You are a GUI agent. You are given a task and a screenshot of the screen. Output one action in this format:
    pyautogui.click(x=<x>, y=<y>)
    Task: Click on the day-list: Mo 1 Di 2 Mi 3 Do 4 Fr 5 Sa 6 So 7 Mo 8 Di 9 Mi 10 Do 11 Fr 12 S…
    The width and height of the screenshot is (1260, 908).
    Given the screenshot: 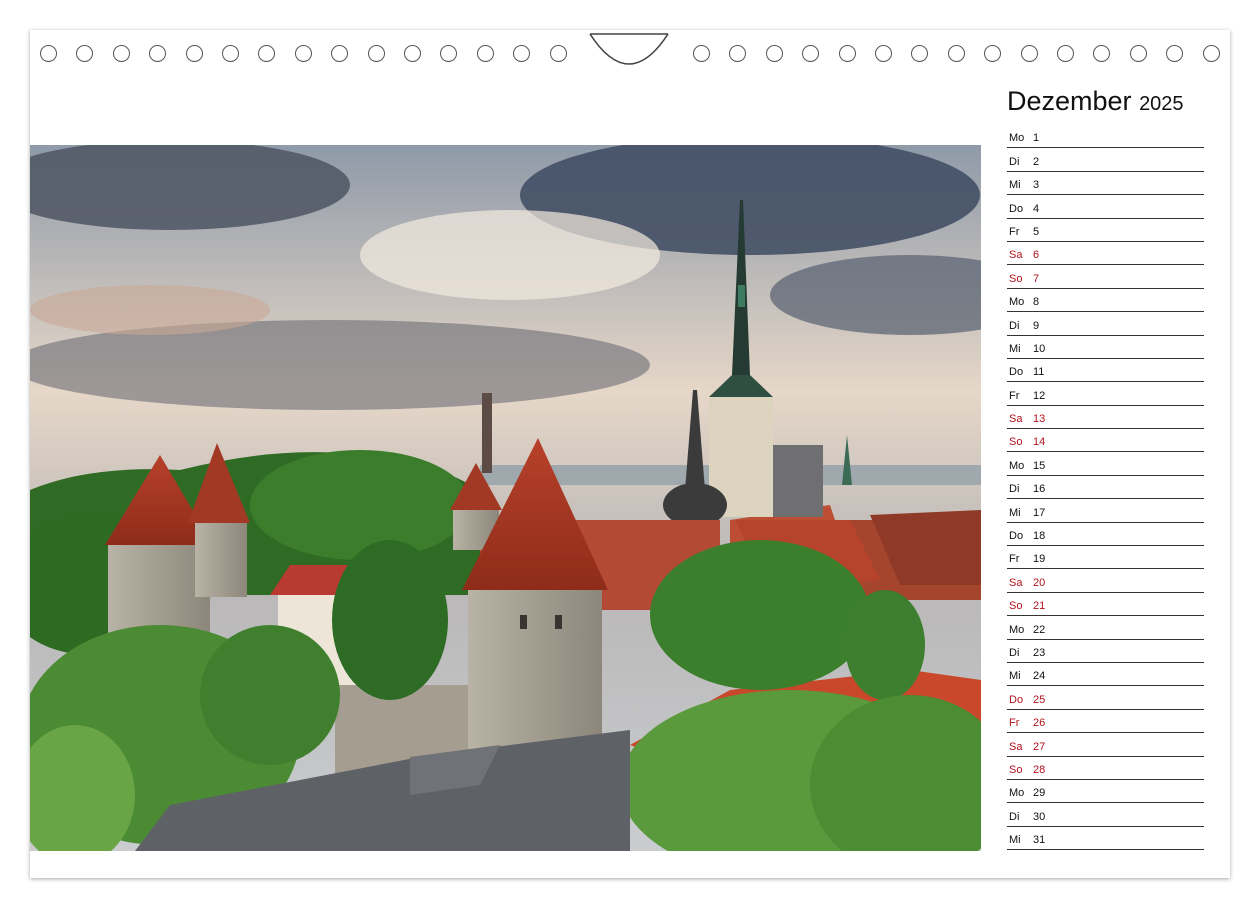 What is the action you would take?
    pyautogui.click(x=1105, y=488)
    